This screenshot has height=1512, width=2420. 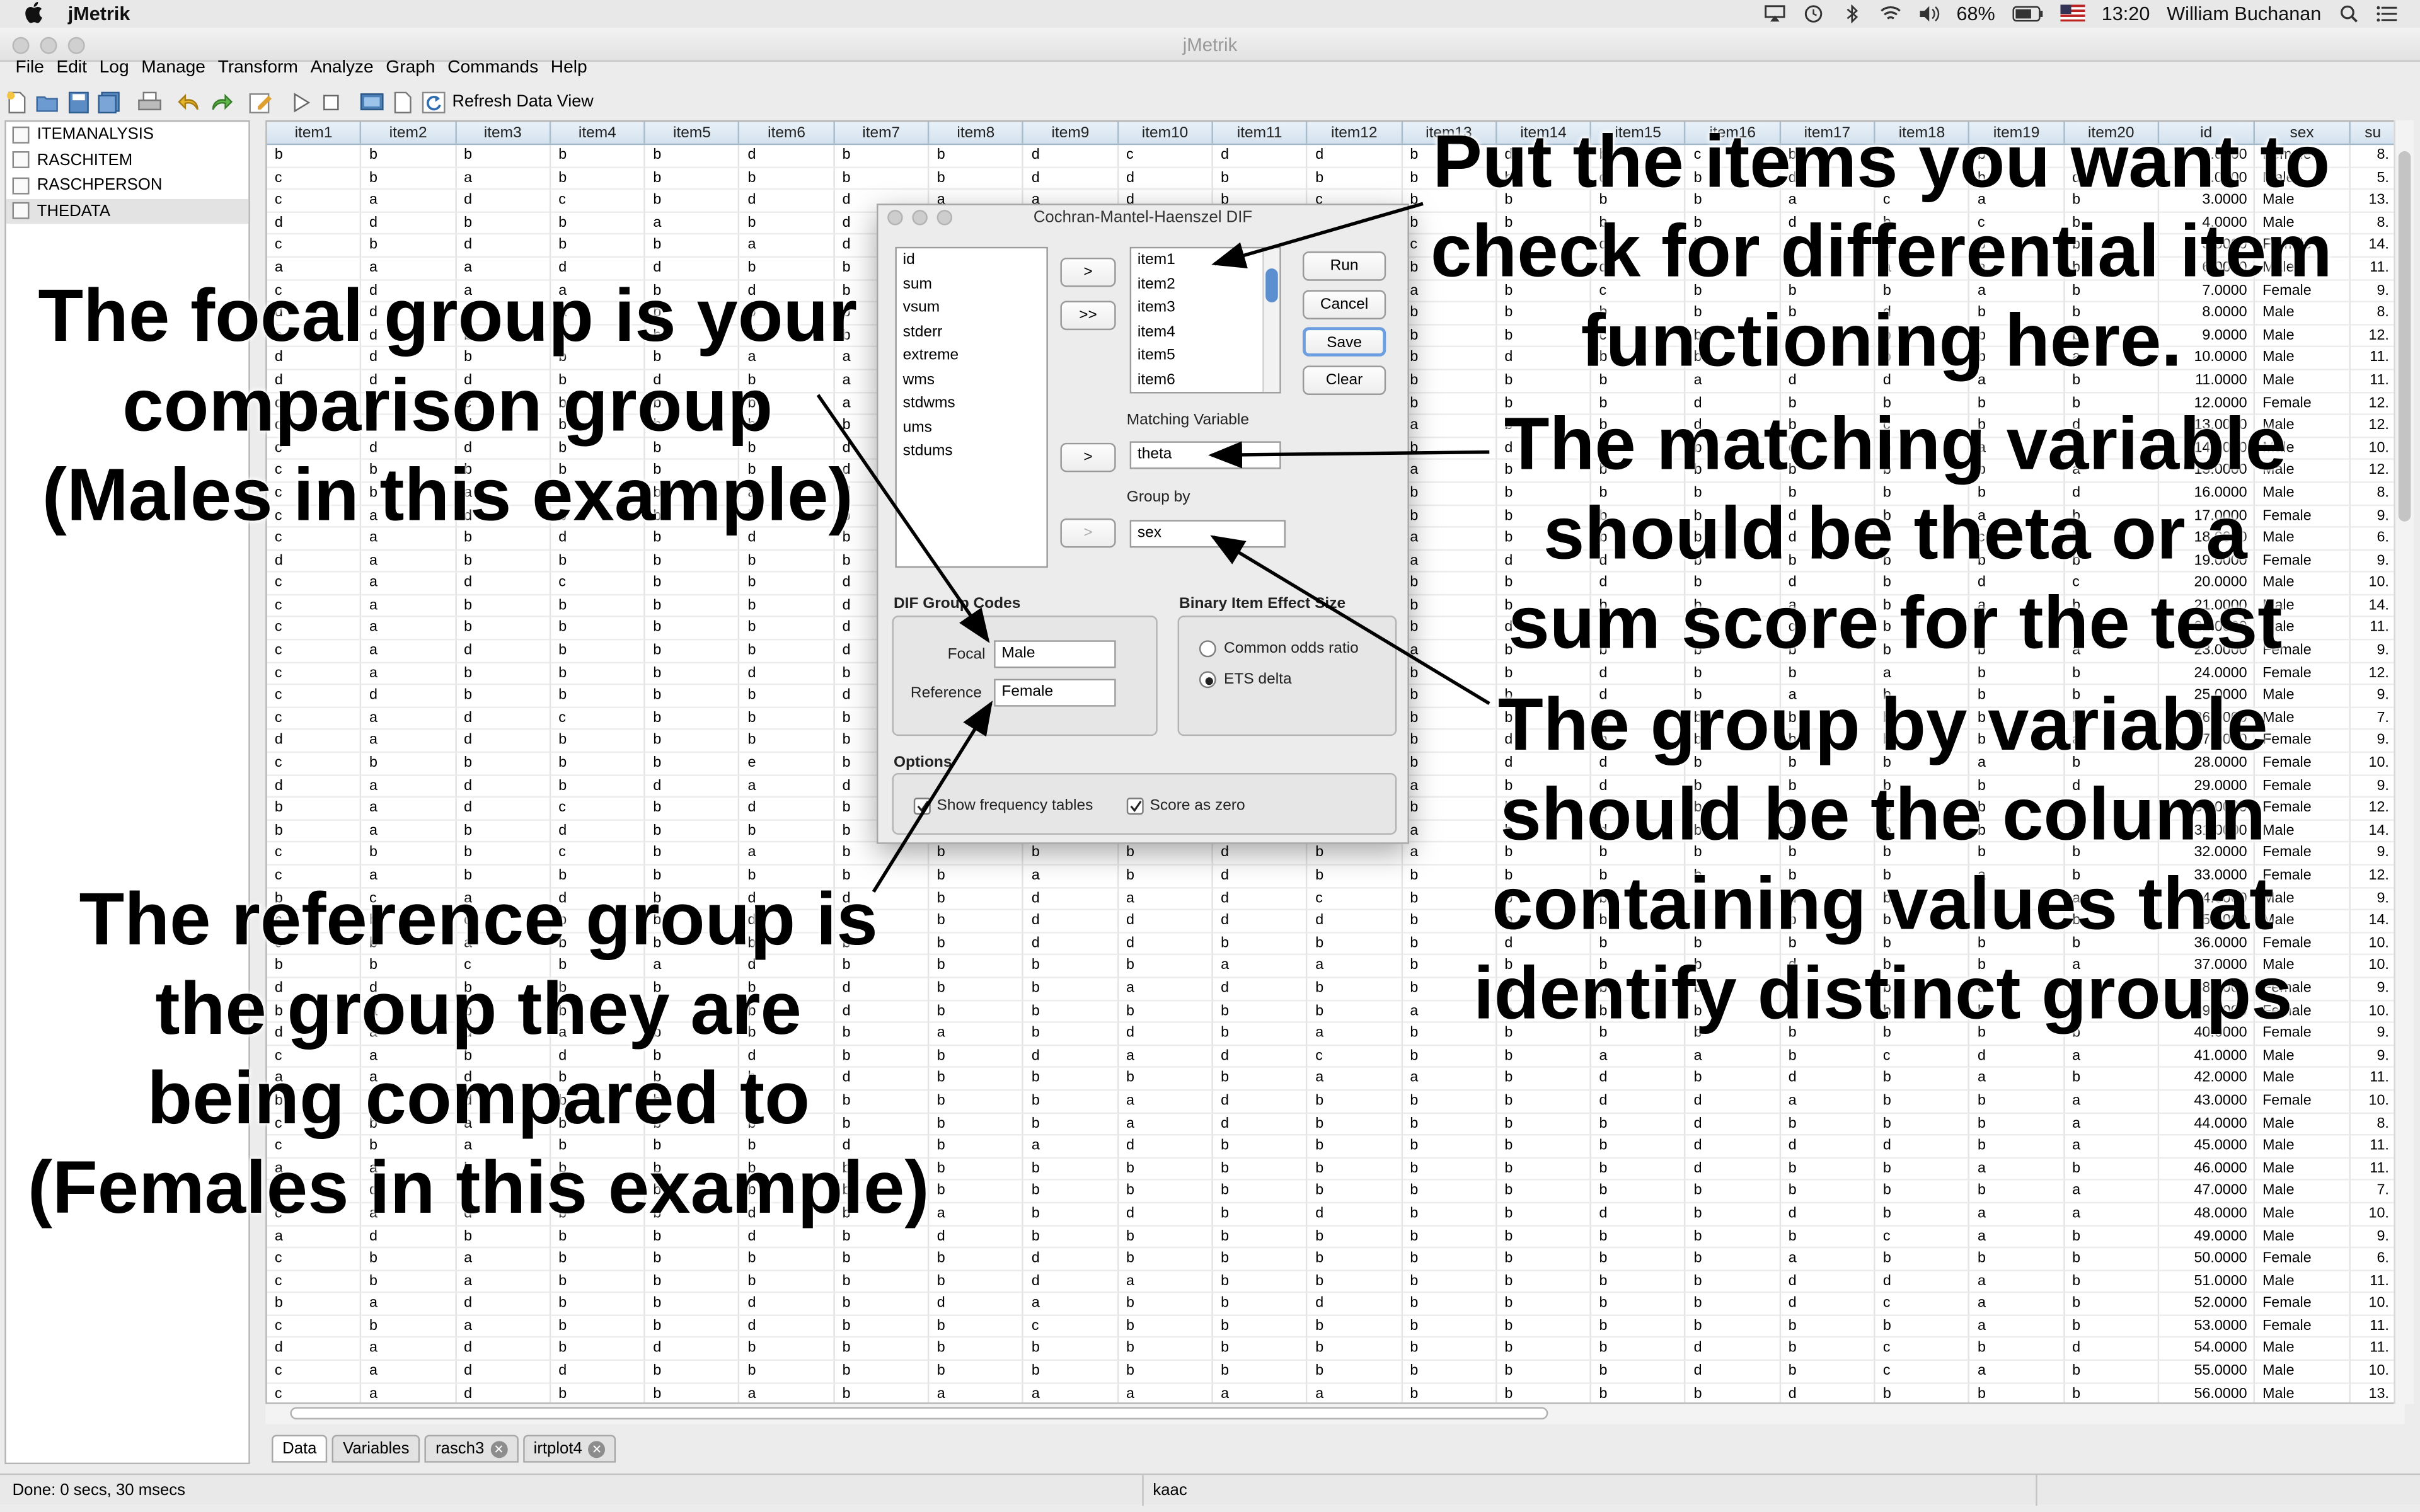 What do you see at coordinates (1332, 1349) in the screenshot?
I see `table-row: d a d b d b b b b b b b b b b d b c b d 54.0000 Male 11.` at bounding box center [1332, 1349].